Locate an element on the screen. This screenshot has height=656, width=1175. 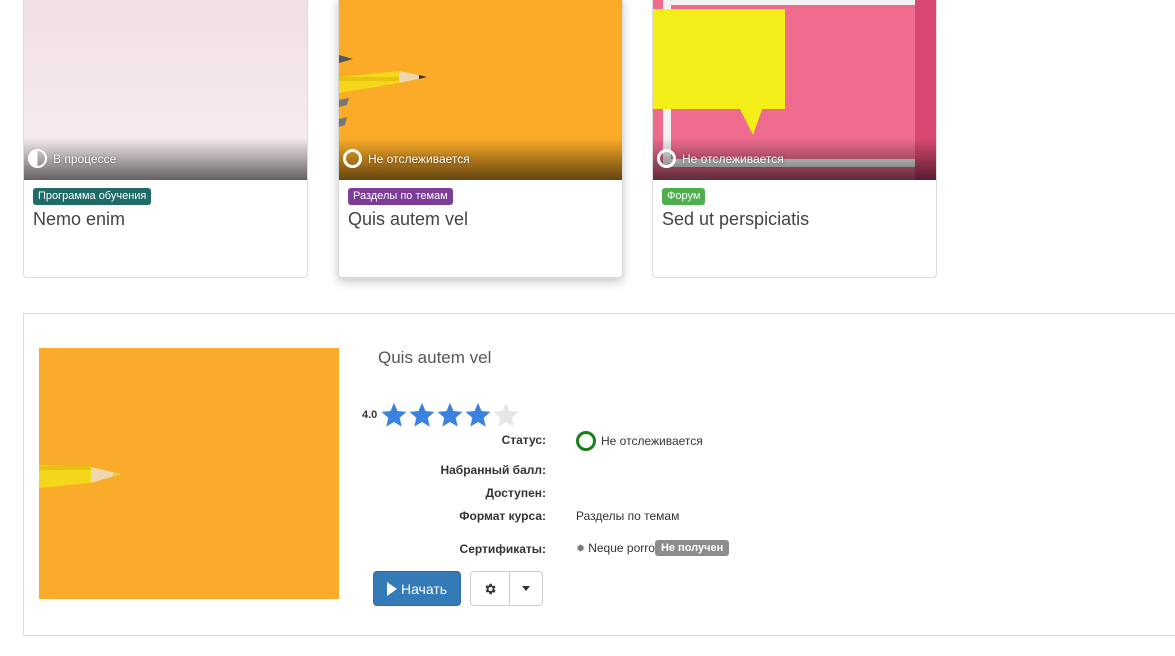
gear-icon is located at coordinates (490, 588).